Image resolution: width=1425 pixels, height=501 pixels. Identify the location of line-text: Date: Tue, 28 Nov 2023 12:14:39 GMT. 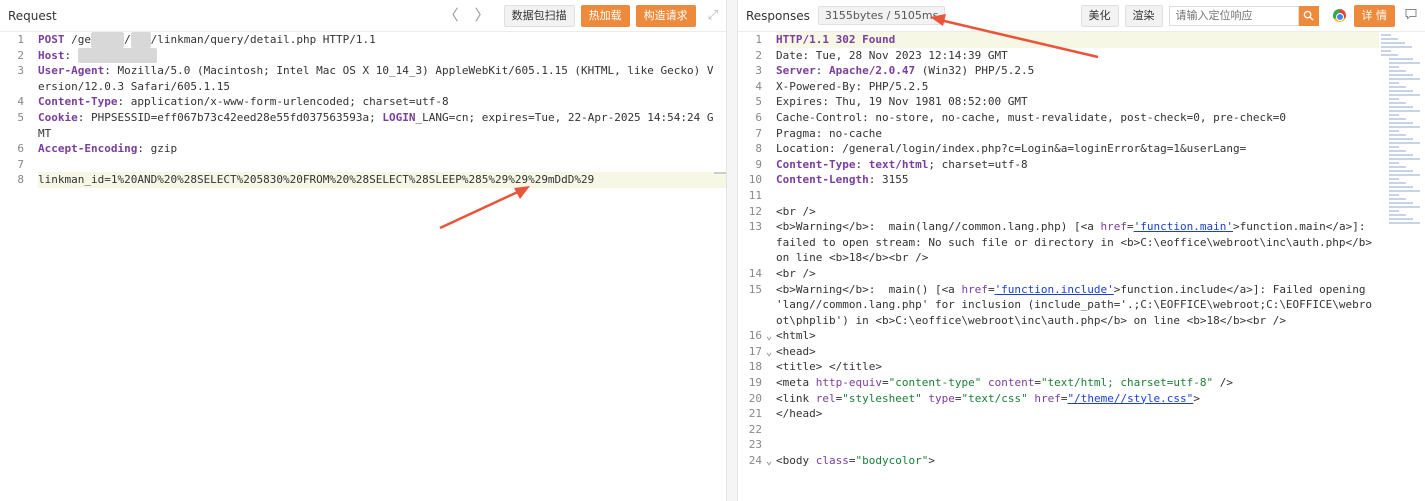
(1077, 56).